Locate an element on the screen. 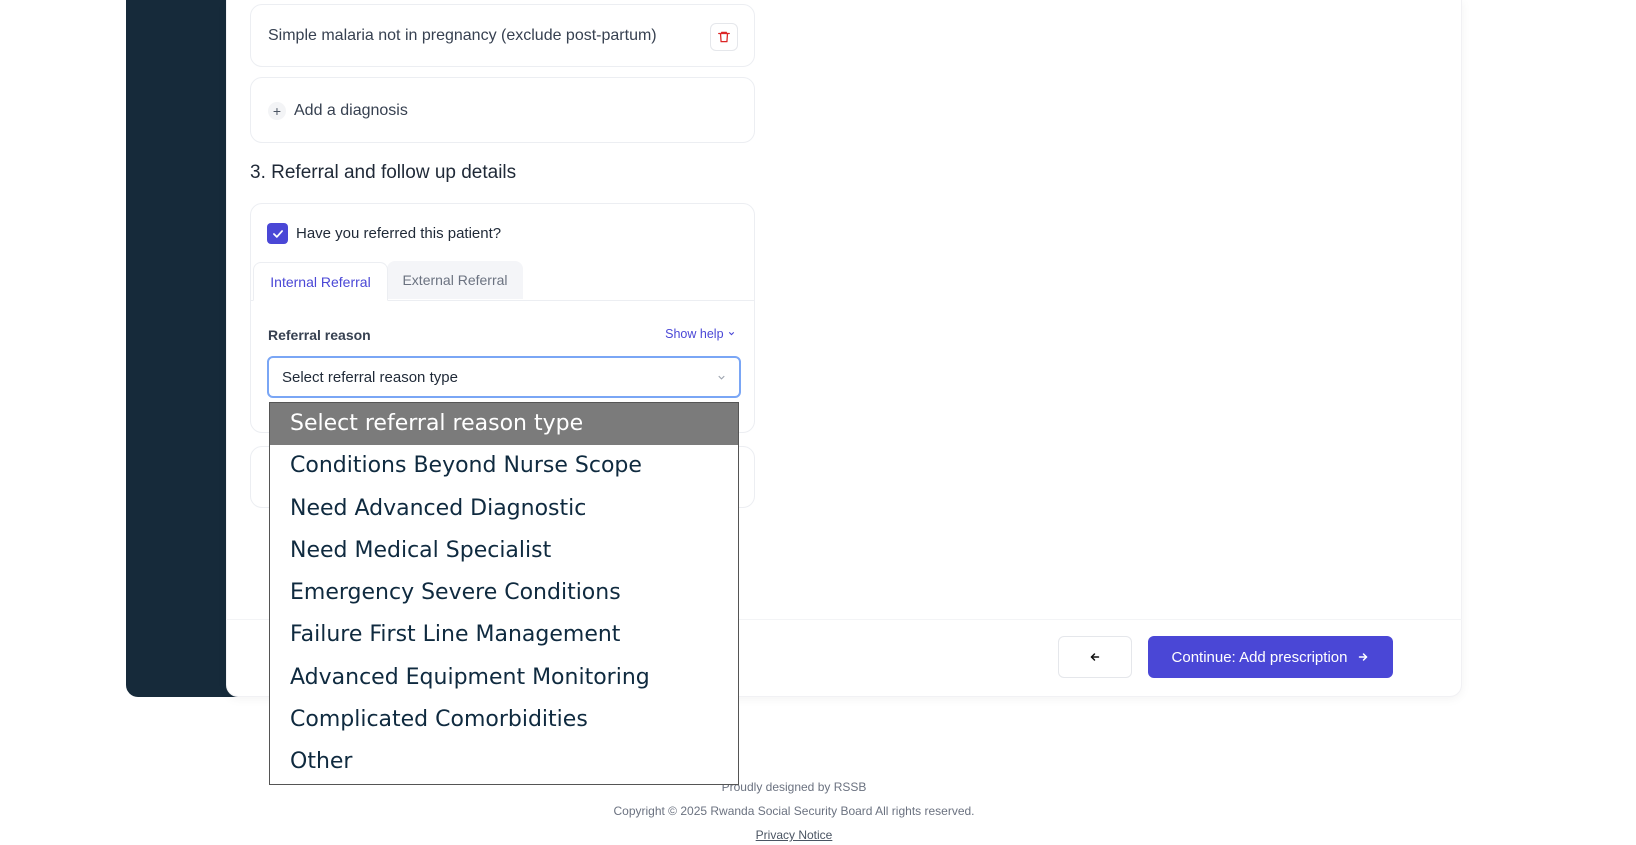 The height and width of the screenshot is (845, 1636). trash-icon is located at coordinates (724, 37).